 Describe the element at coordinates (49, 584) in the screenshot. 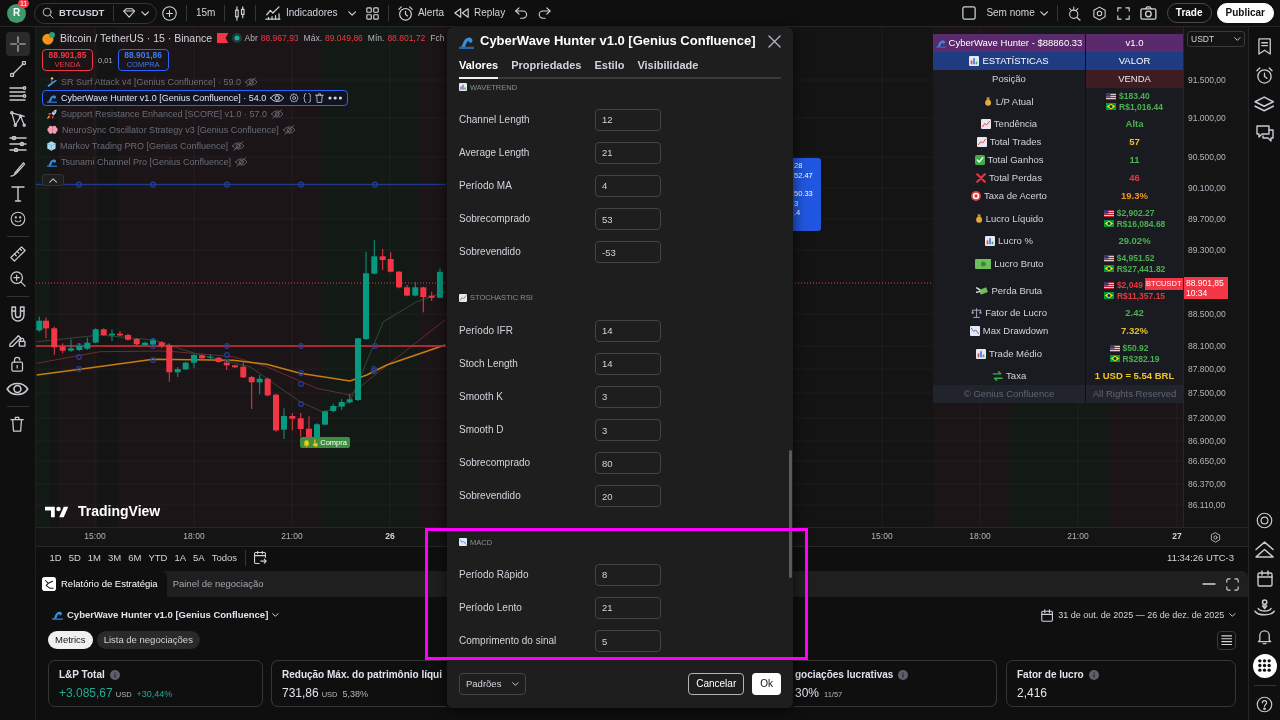

I see `strategy-report-icon` at that location.